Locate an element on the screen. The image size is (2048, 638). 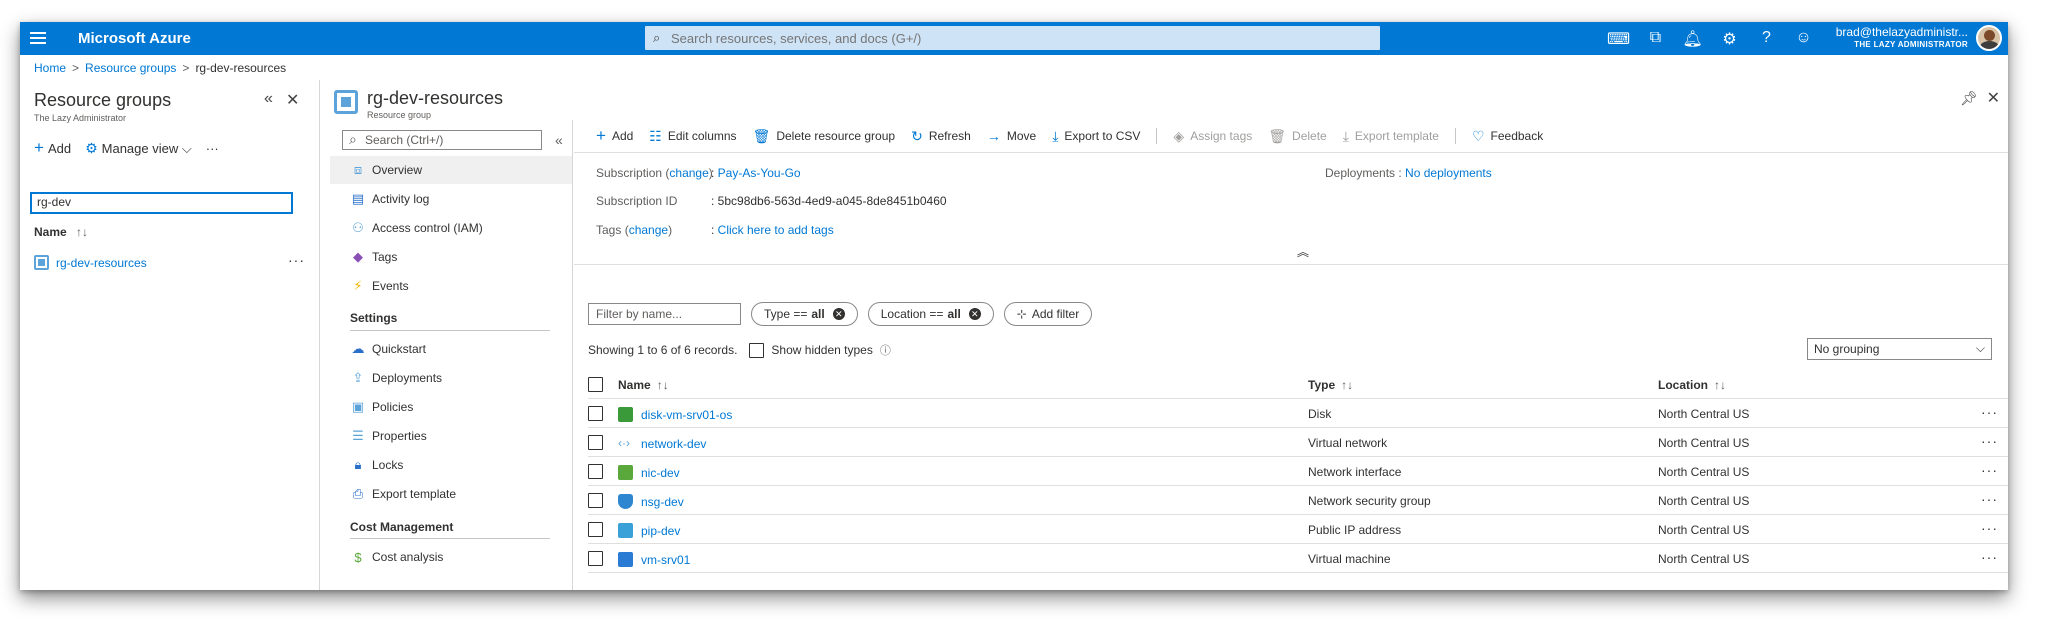
breadcrumb-resource-groups: Resource groups is located at coordinates (130, 68).